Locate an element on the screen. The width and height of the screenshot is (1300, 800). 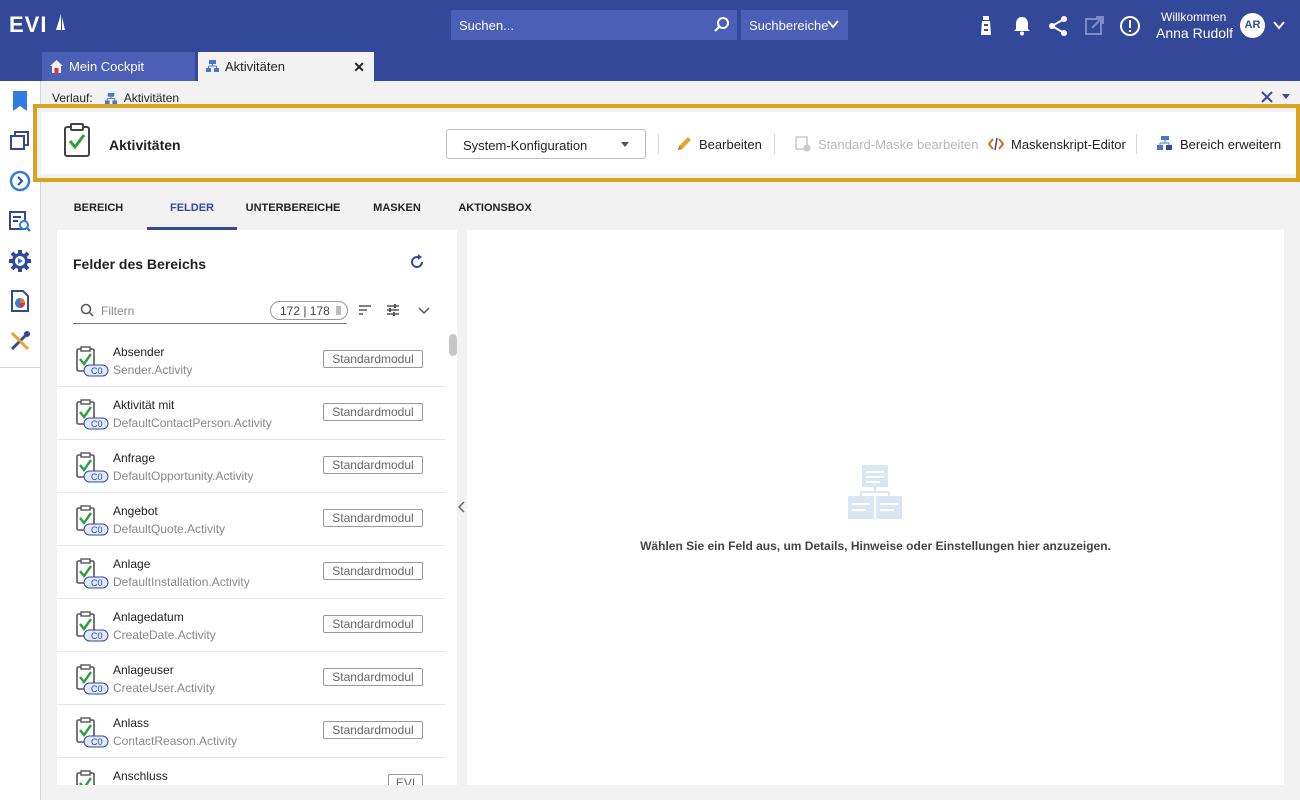
welcome-label: Willkommen is located at coordinates (1194, 17).